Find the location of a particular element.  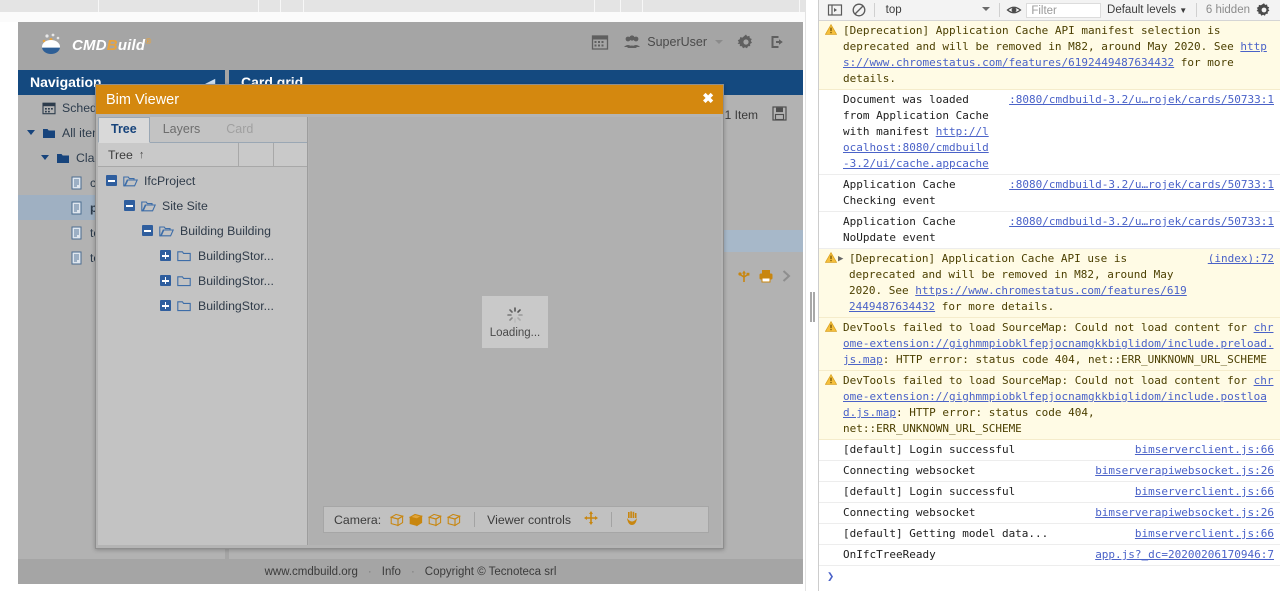

logout-icon is located at coordinates (778, 42).